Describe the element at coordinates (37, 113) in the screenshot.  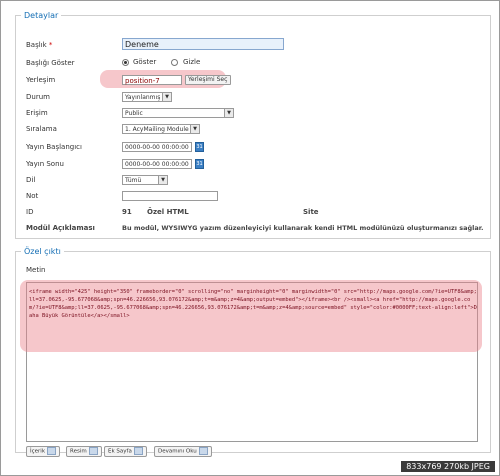
I see `access-label: Erişim` at that location.